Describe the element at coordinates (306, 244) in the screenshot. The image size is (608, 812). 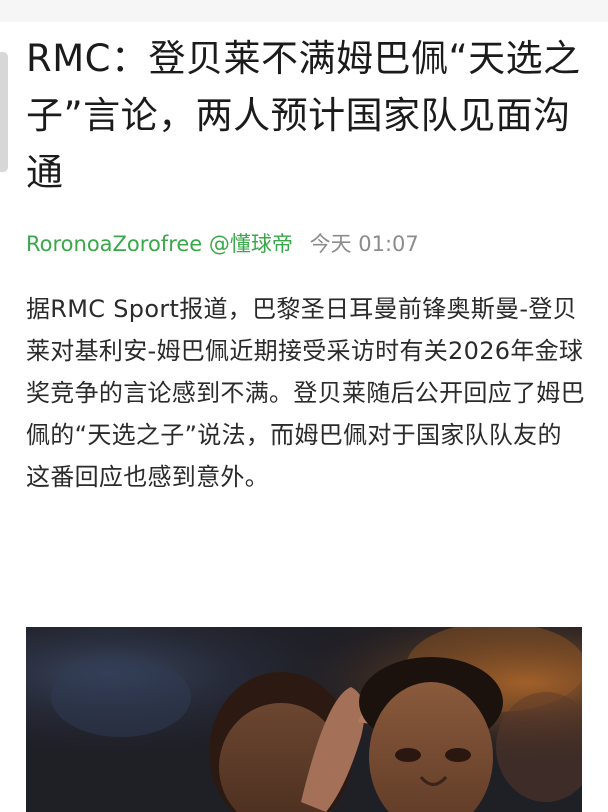
I see `article-meta: RoronoaZorofree @懂球帝 今天 01:07` at that location.